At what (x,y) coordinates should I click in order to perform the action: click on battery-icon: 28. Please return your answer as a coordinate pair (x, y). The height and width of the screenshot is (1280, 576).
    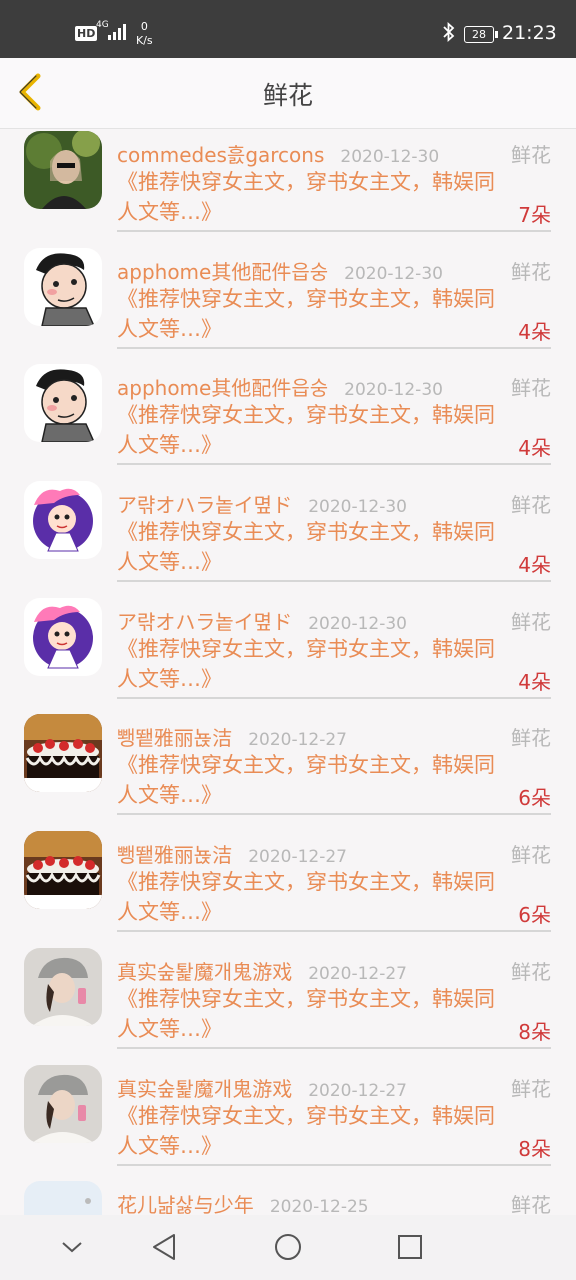
    Looking at the image, I should click on (481, 34).